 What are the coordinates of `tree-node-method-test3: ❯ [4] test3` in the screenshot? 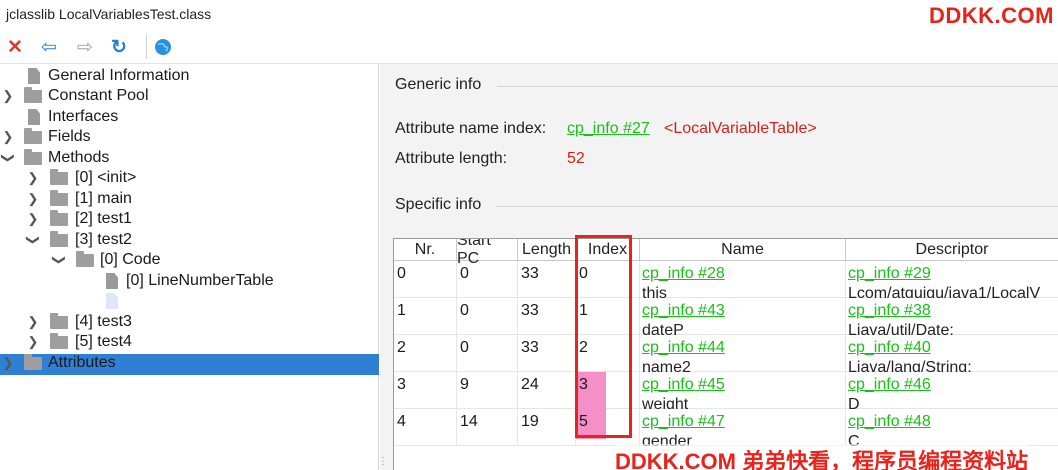 It's located at (189, 322).